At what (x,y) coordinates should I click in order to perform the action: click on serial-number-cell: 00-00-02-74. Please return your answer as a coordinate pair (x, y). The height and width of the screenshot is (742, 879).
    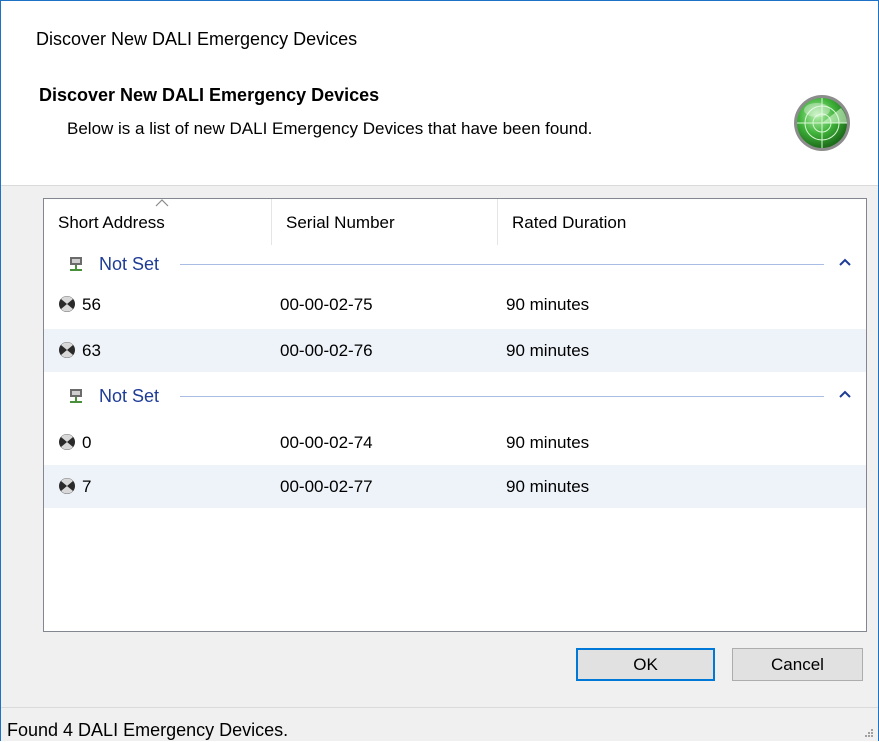
    Looking at the image, I should click on (326, 442).